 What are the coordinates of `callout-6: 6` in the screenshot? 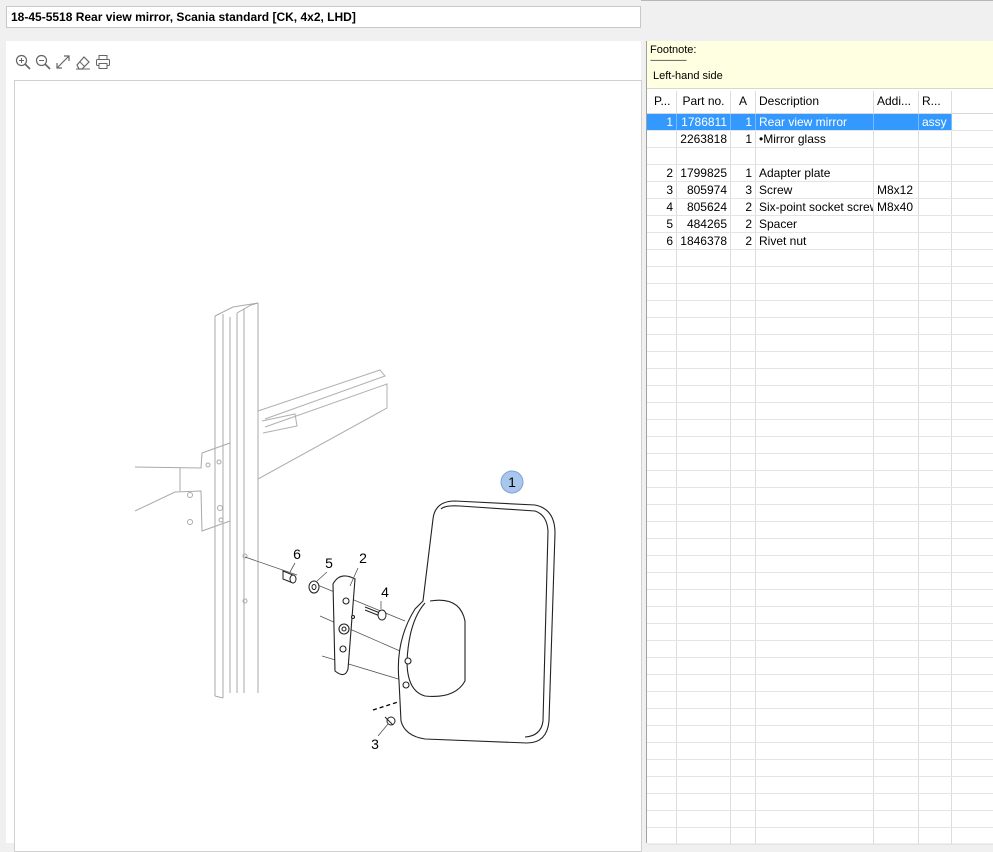 It's located at (297, 554).